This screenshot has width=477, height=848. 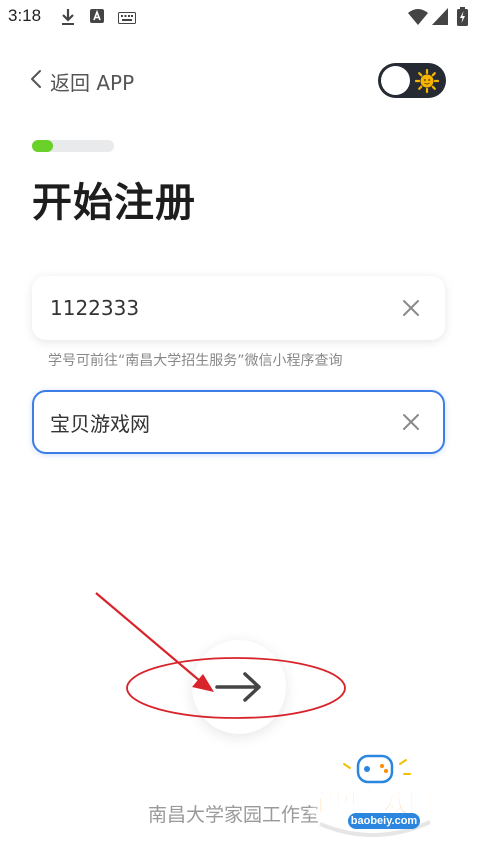 What do you see at coordinates (36, 81) in the screenshot?
I see `chevron-left-icon` at bounding box center [36, 81].